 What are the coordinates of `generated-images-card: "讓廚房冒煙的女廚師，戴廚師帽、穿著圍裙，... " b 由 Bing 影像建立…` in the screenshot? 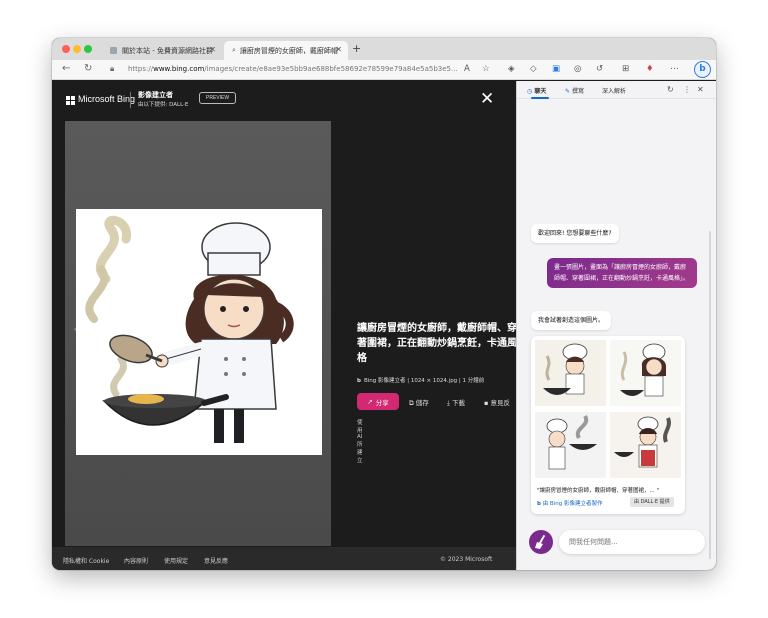 It's located at (608, 425).